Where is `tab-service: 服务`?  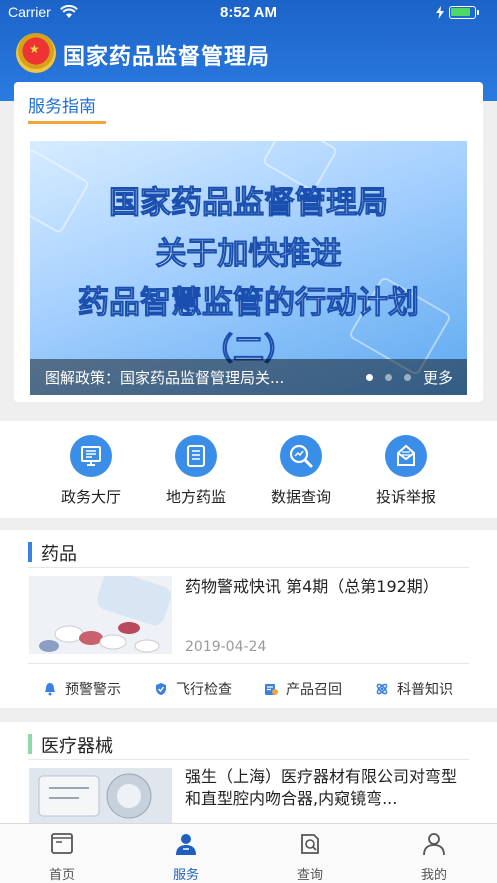 tab-service: 服务 is located at coordinates (186, 857).